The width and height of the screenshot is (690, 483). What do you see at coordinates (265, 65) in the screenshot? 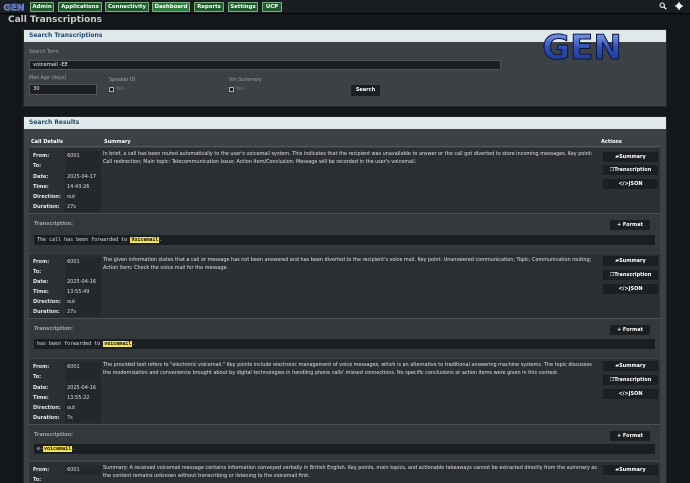
I see `search-term-input: voicemail -EE` at bounding box center [265, 65].